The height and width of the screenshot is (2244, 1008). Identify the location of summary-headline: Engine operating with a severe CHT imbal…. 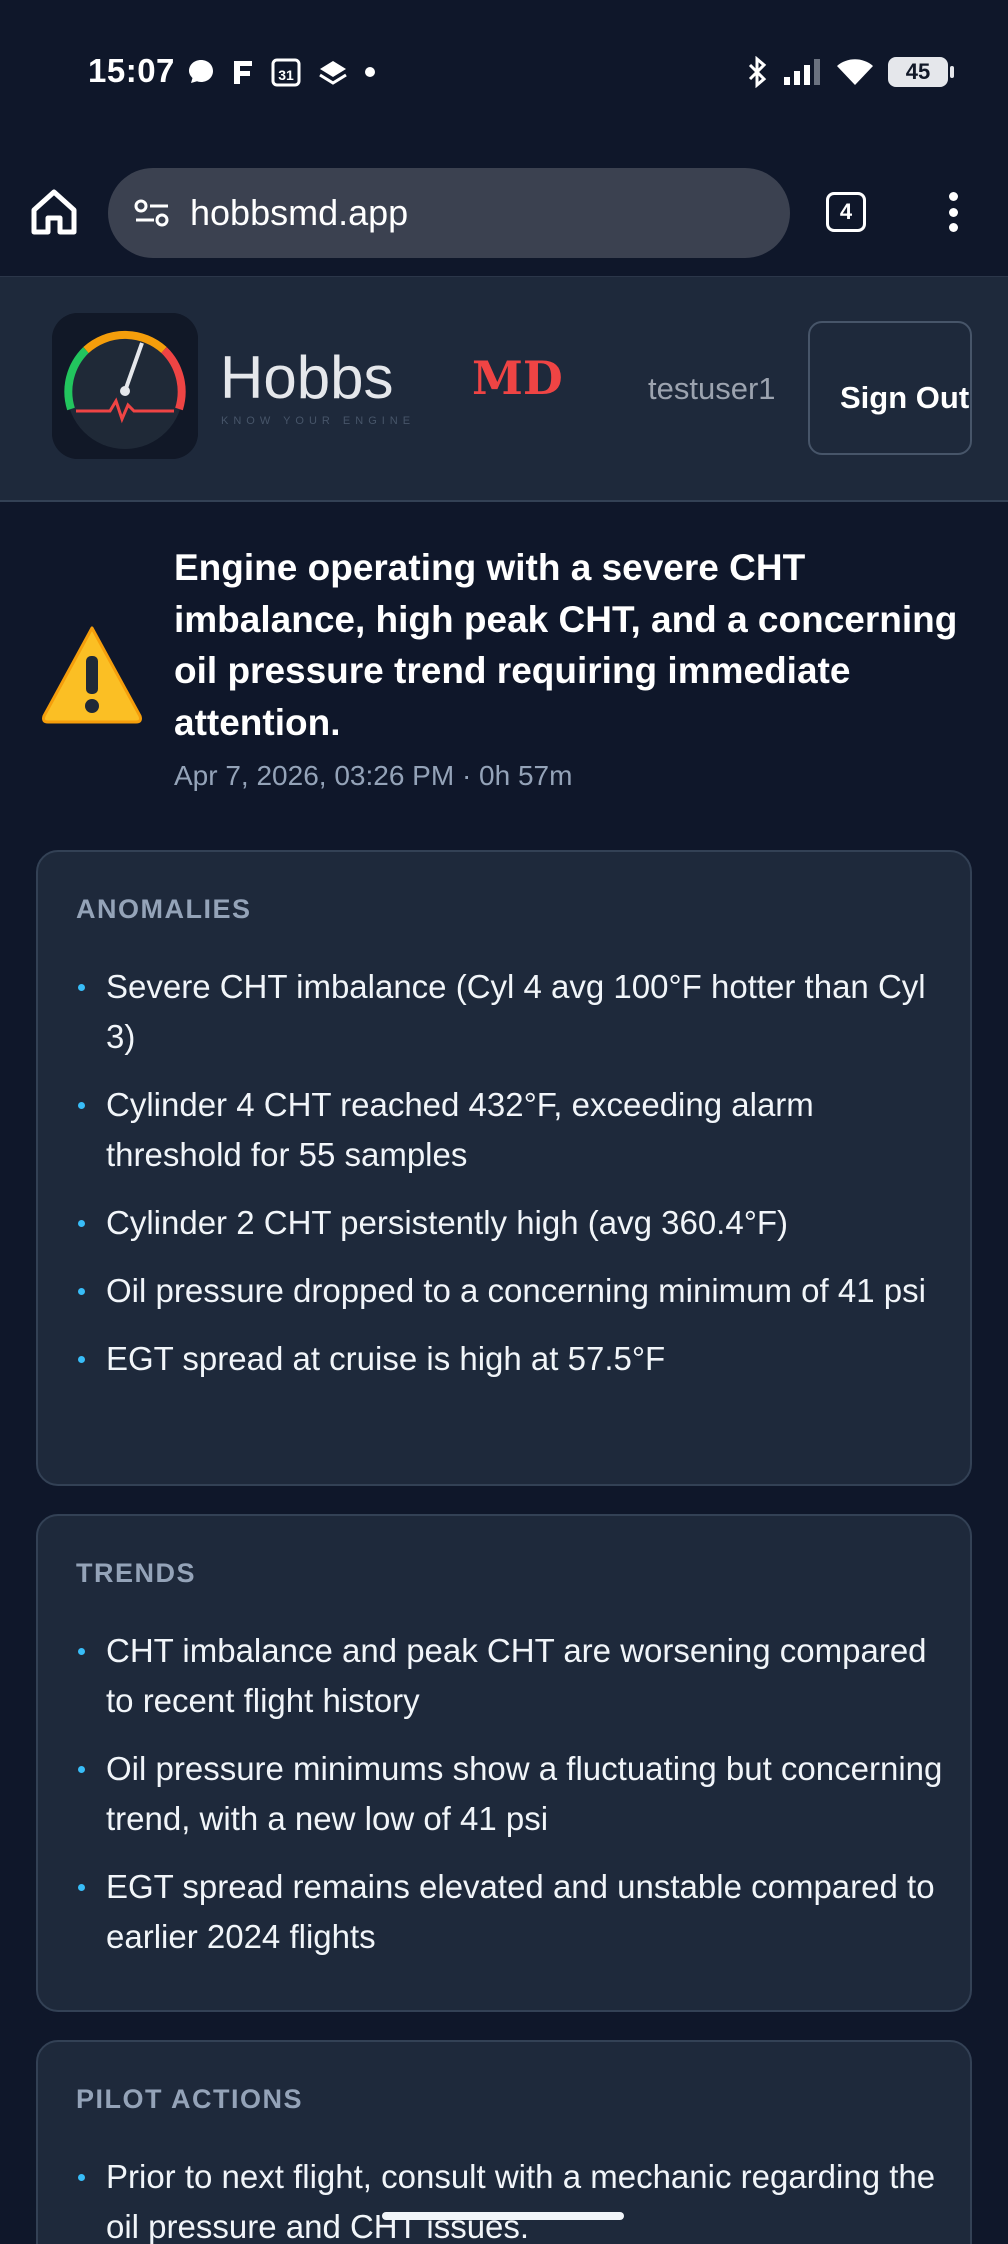
(566, 645).